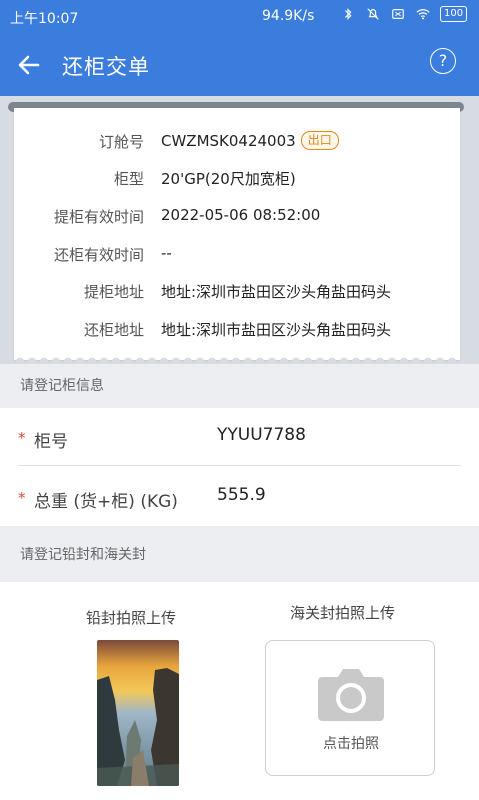  What do you see at coordinates (239, 17) in the screenshot?
I see `status-bar: 上午10:07 94.9K/s 100` at bounding box center [239, 17].